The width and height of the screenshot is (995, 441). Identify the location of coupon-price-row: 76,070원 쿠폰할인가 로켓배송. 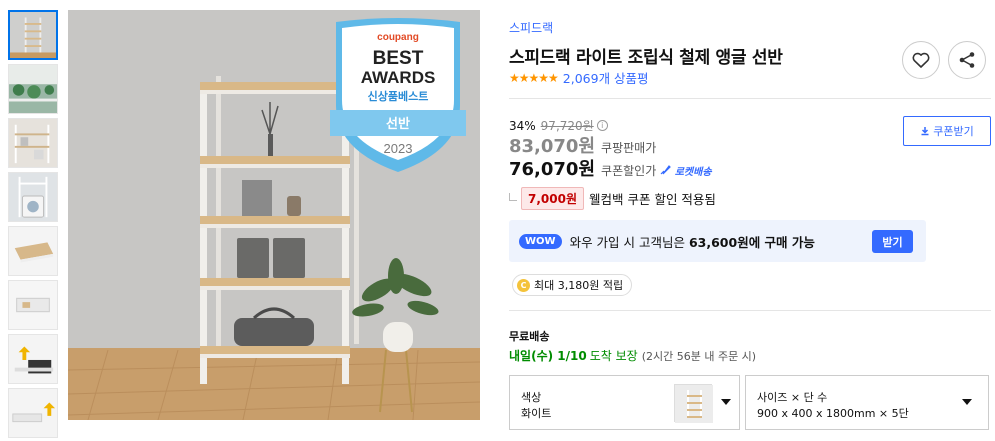
(610, 168).